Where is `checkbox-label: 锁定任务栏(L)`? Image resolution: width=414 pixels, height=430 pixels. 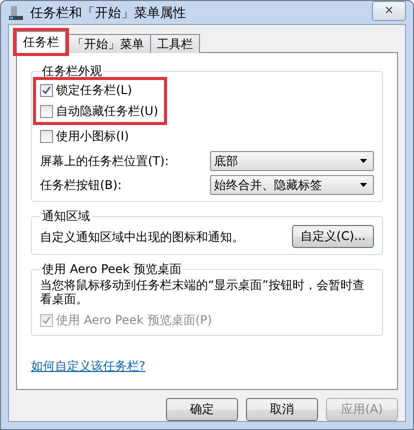
checkbox-label: 锁定任务栏(L) is located at coordinates (94, 90).